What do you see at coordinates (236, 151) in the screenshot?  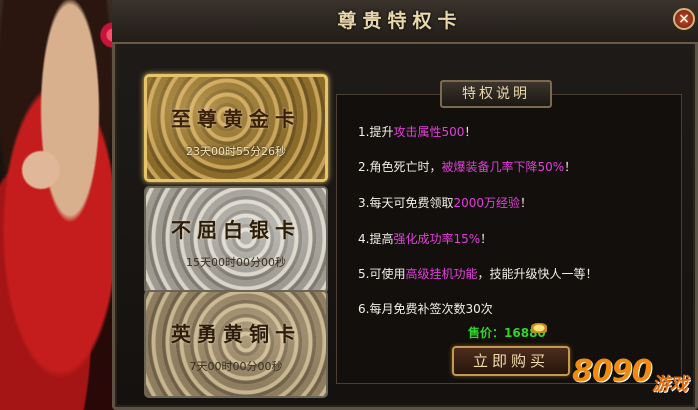 I see `card-gold-time: 23天00时55分26秒` at bounding box center [236, 151].